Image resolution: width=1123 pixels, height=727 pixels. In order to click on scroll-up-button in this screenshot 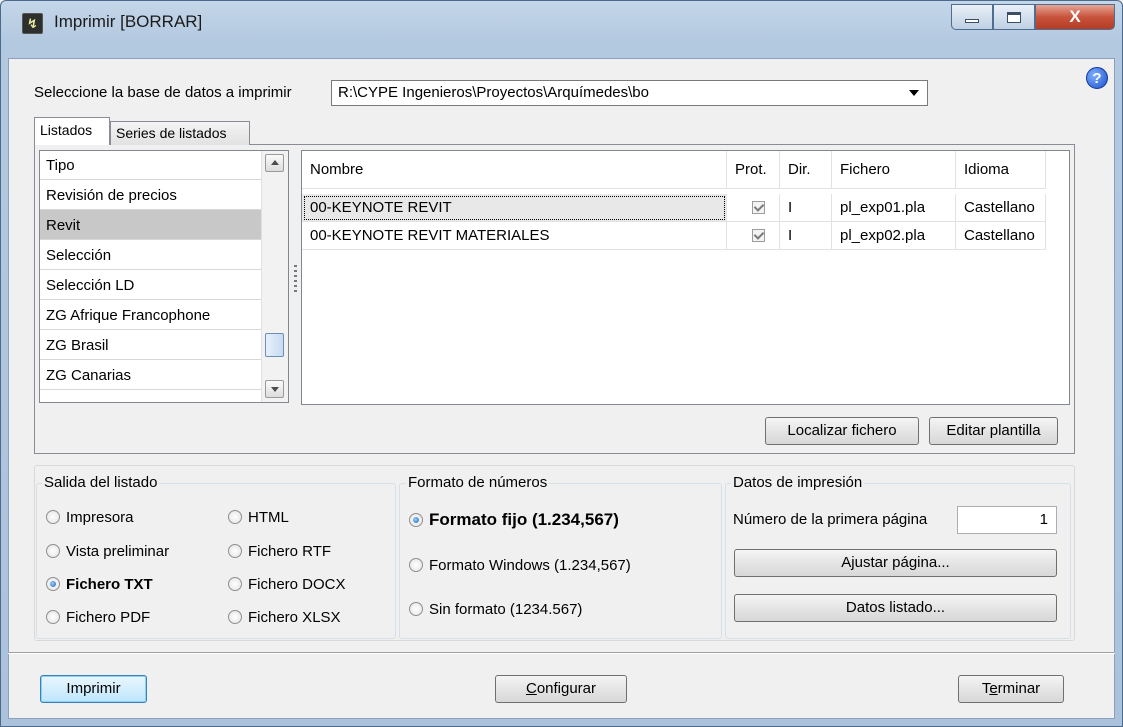, I will do `click(274, 163)`.